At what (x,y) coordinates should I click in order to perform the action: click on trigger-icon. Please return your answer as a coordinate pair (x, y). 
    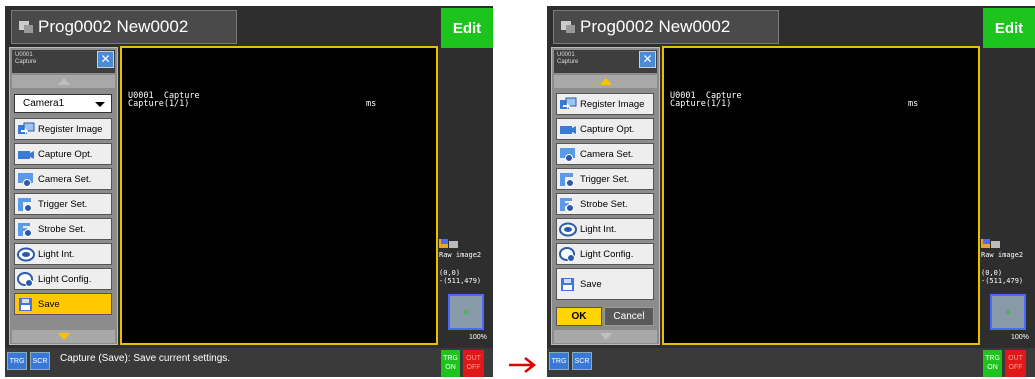
    Looking at the image, I should click on (25, 204).